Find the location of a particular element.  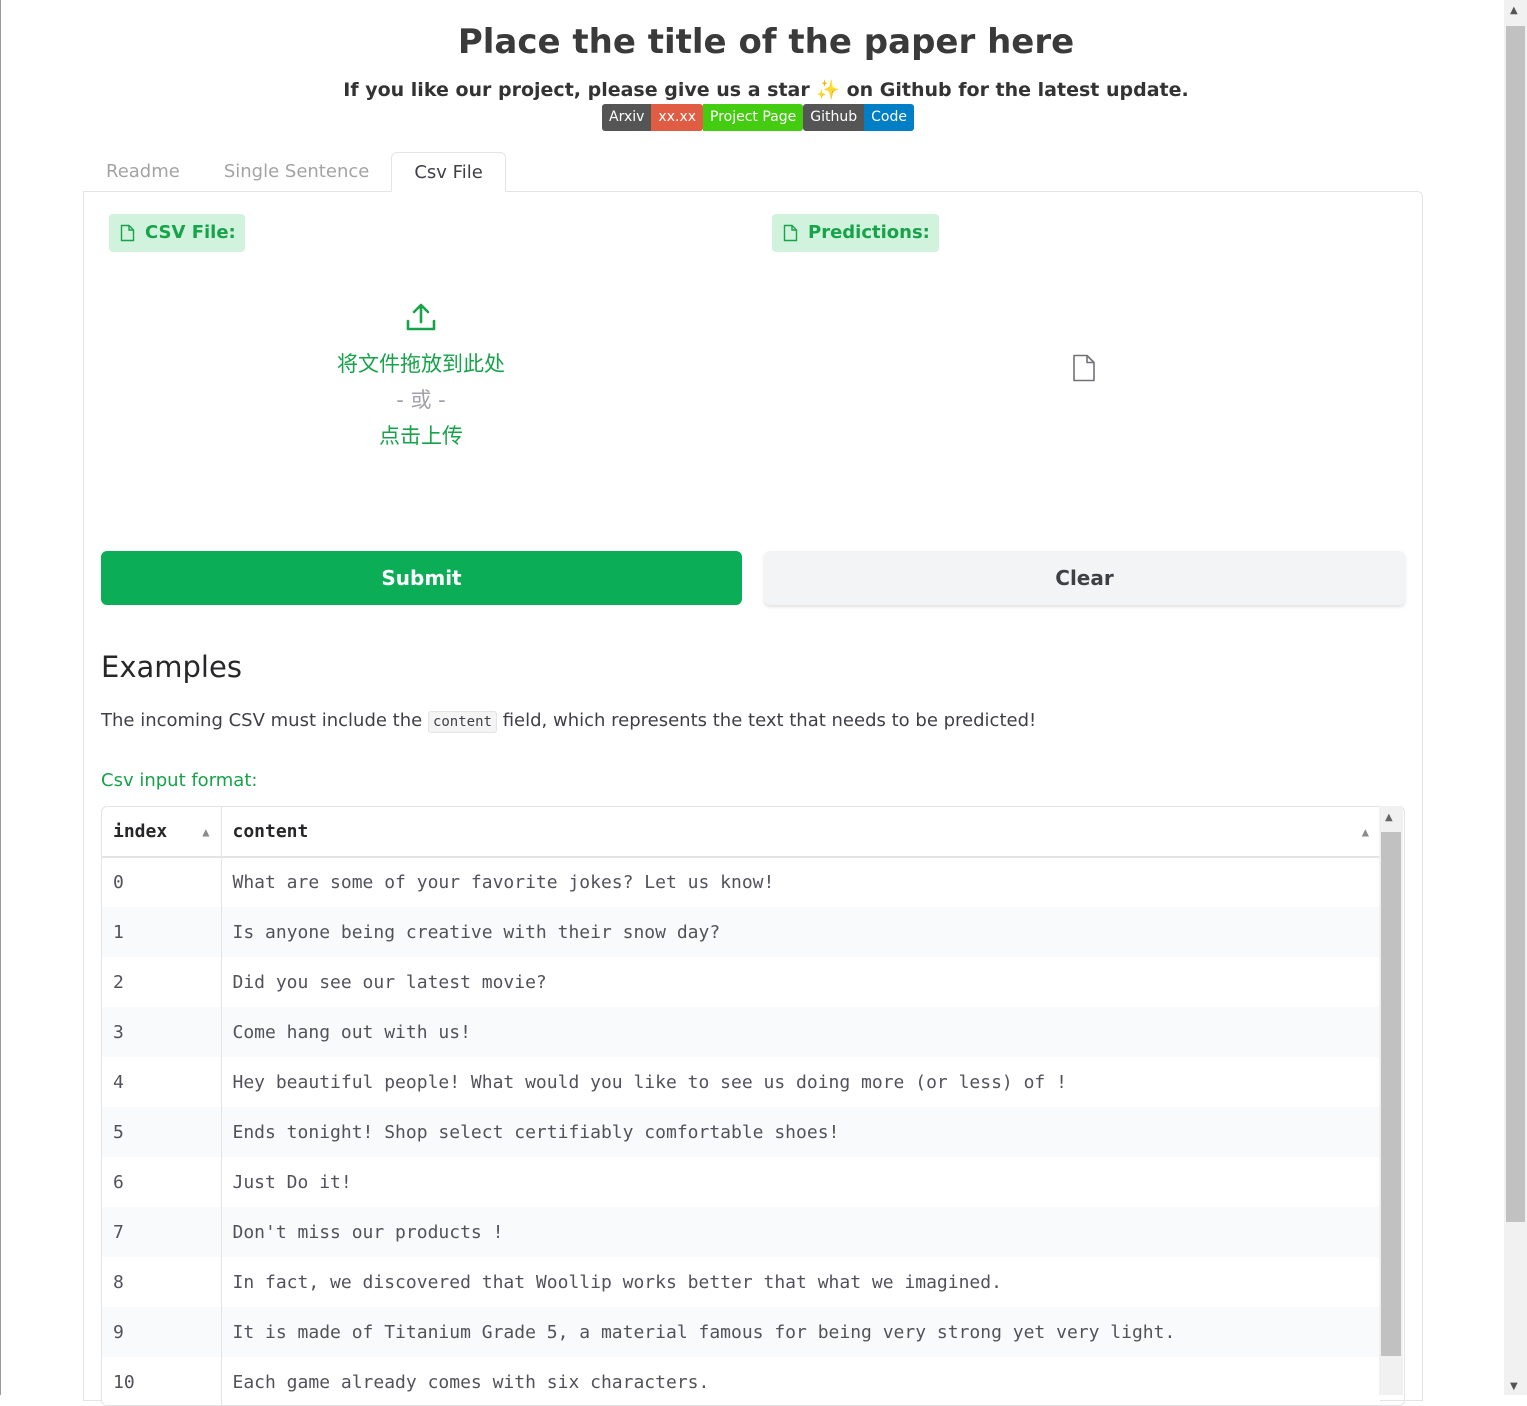

upload-icon is located at coordinates (421, 317).